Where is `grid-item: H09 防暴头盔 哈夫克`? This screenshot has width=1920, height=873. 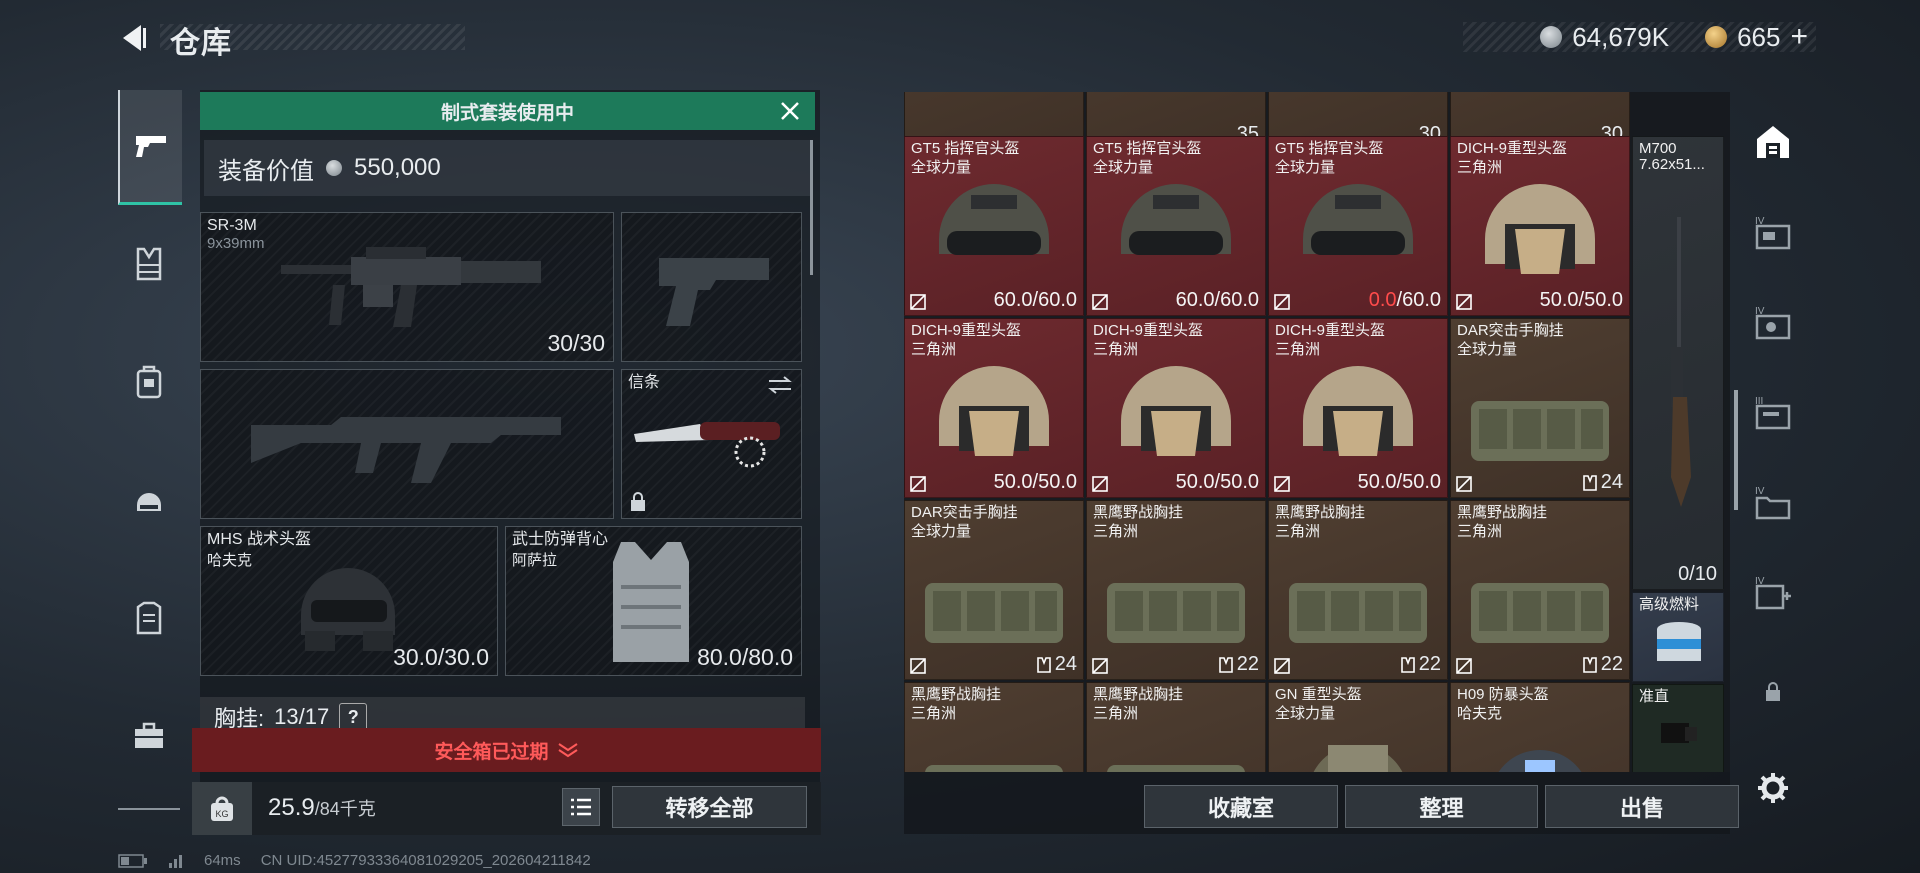 grid-item: H09 防暴头盔 哈夫克 is located at coordinates (1540, 727).